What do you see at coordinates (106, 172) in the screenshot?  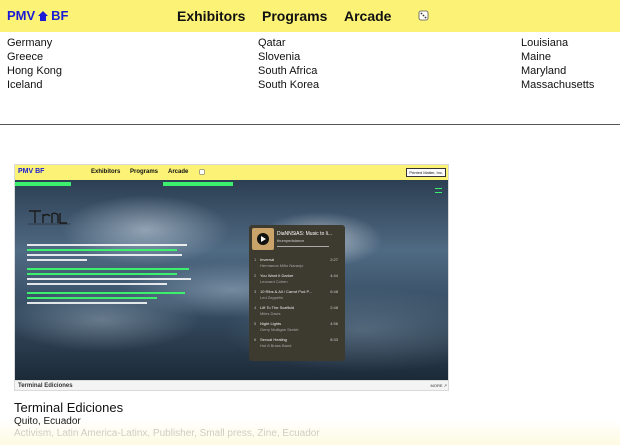 I see `preview-nav-exhibitors: Exhibitors` at bounding box center [106, 172].